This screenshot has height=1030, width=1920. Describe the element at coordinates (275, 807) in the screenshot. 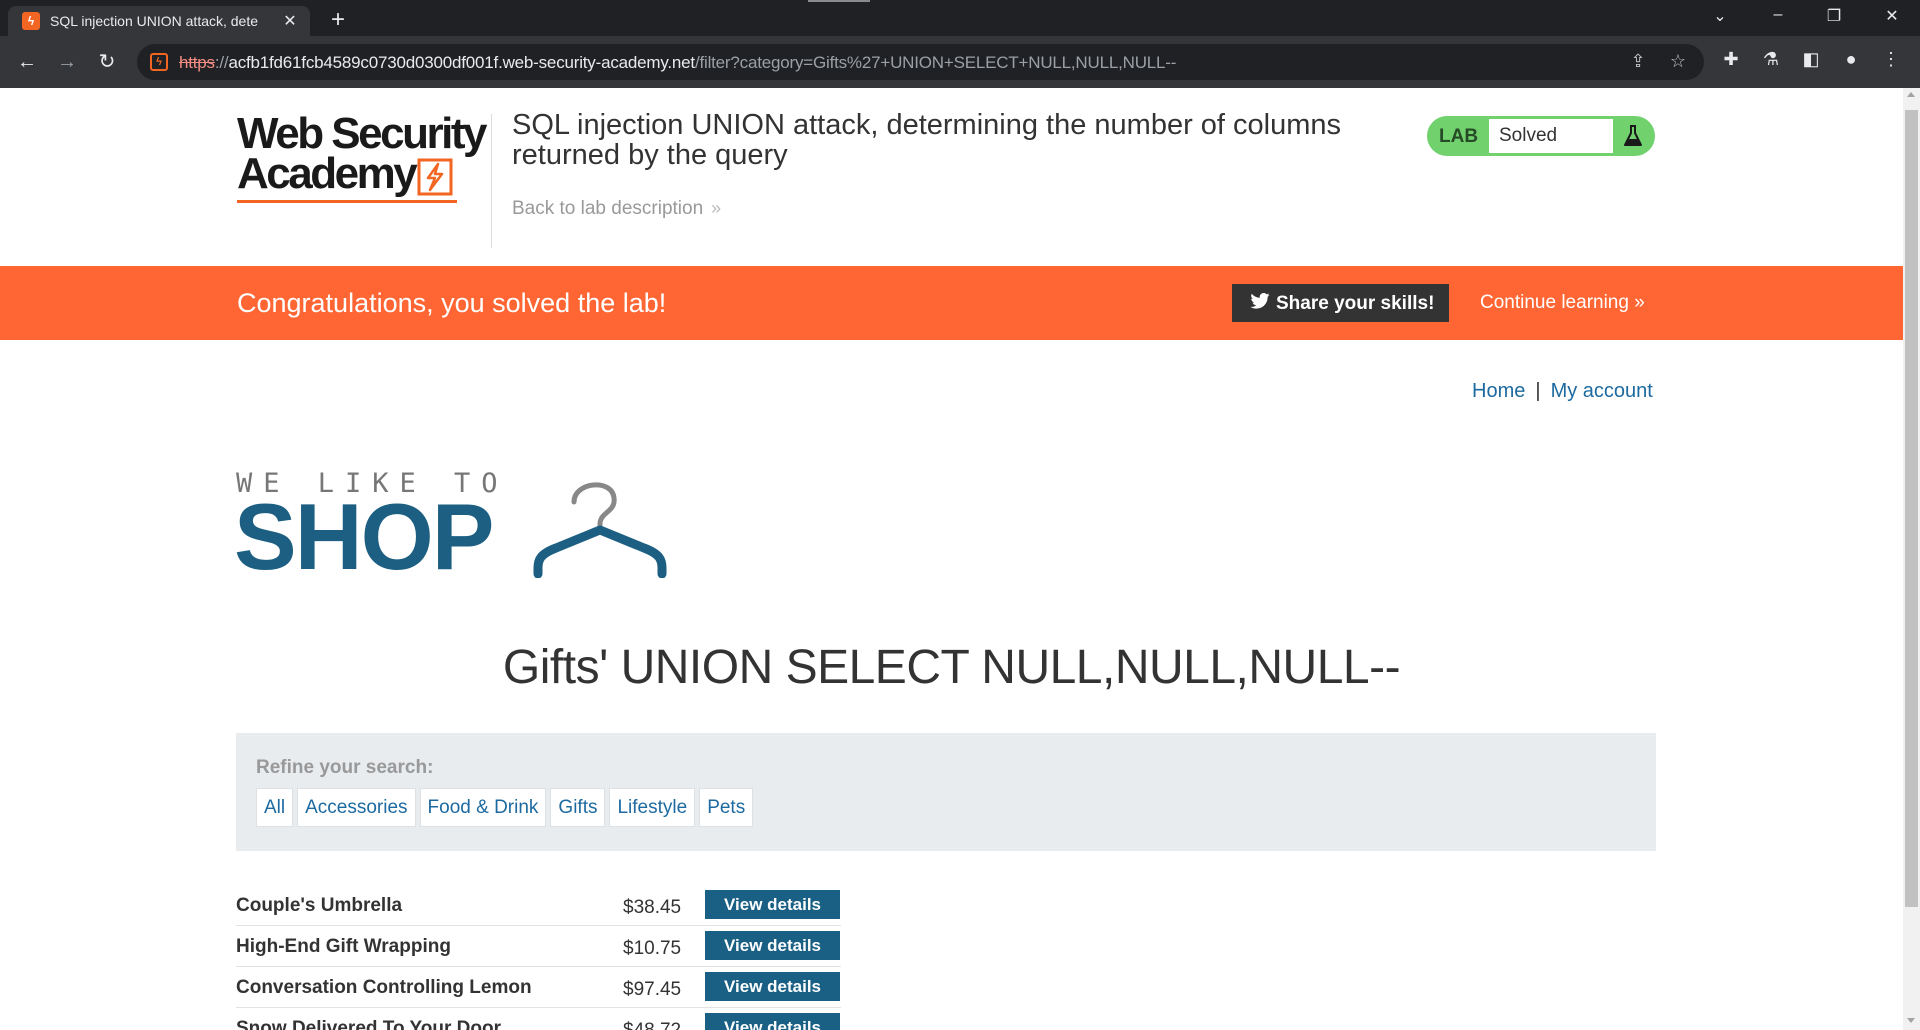

I see `filter-all: All` at that location.